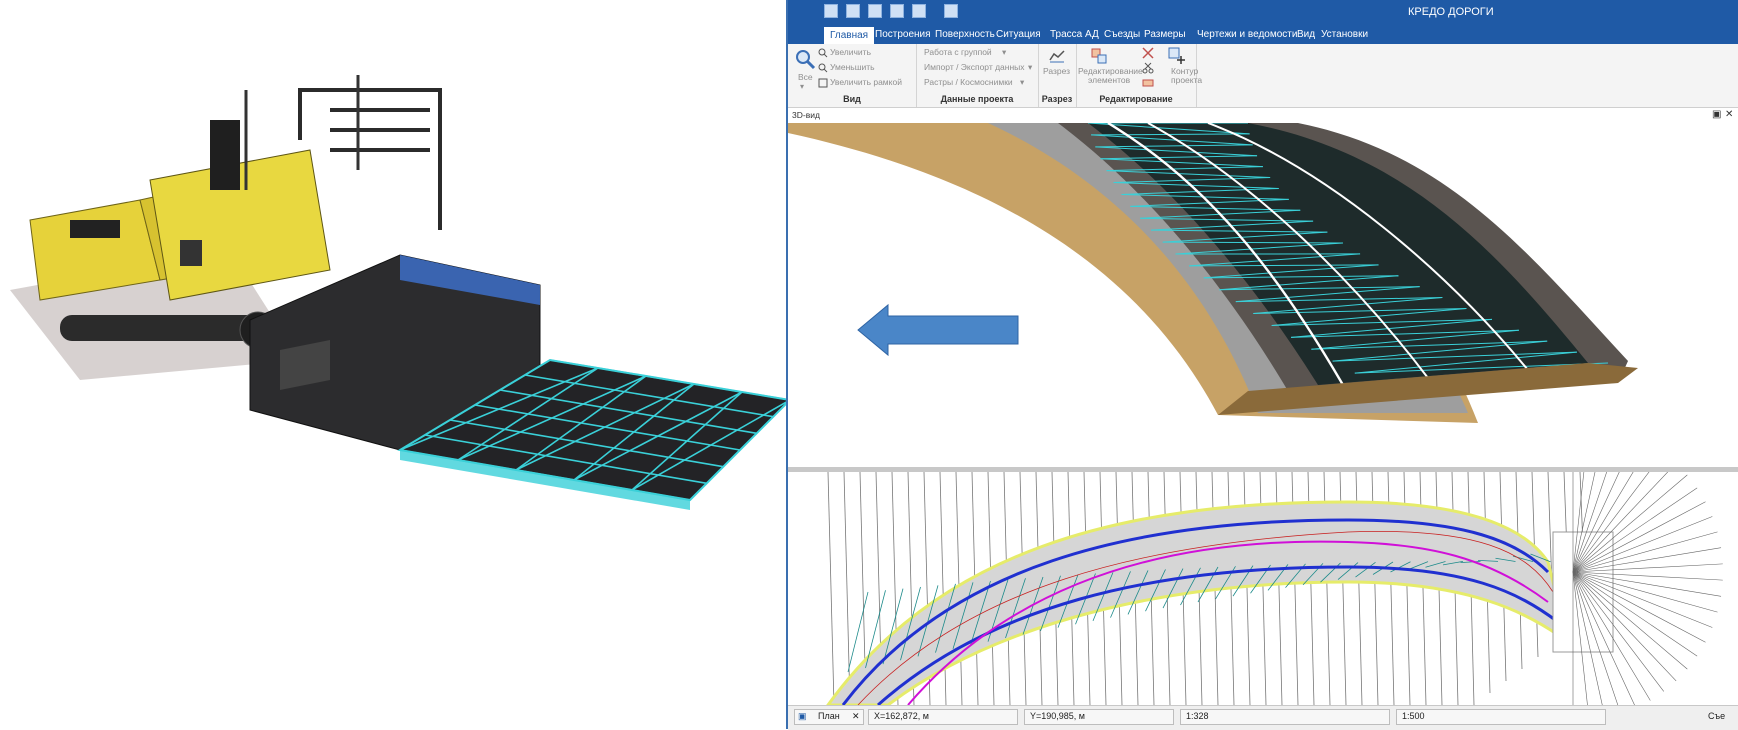 This screenshot has height=730, width=1738. Describe the element at coordinates (968, 82) in the screenshot. I see `rasters-button: Растры / Космоснимки` at that location.